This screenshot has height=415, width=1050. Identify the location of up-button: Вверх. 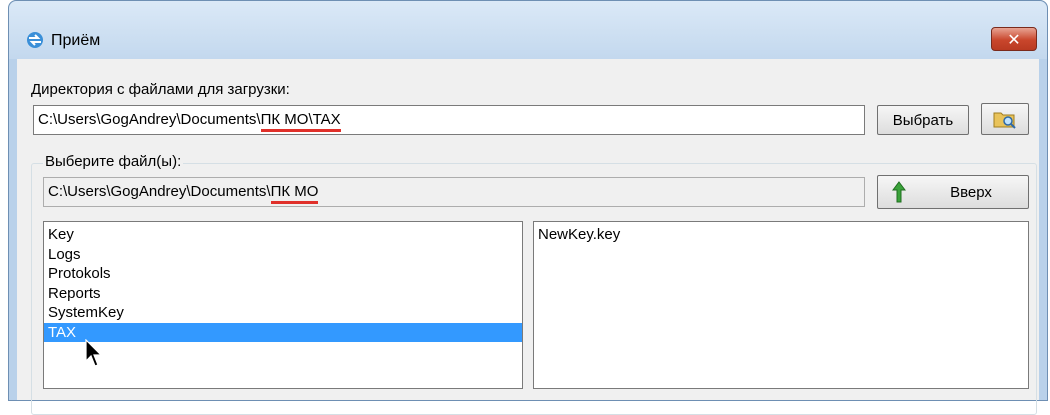
(953, 192).